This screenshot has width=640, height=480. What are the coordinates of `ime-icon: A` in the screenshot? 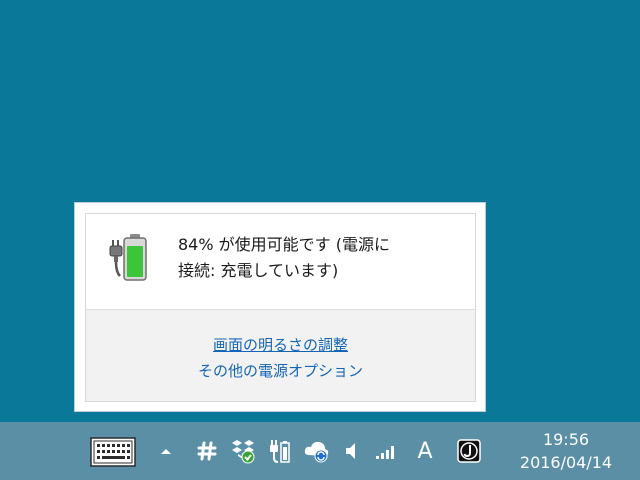 It's located at (425, 451).